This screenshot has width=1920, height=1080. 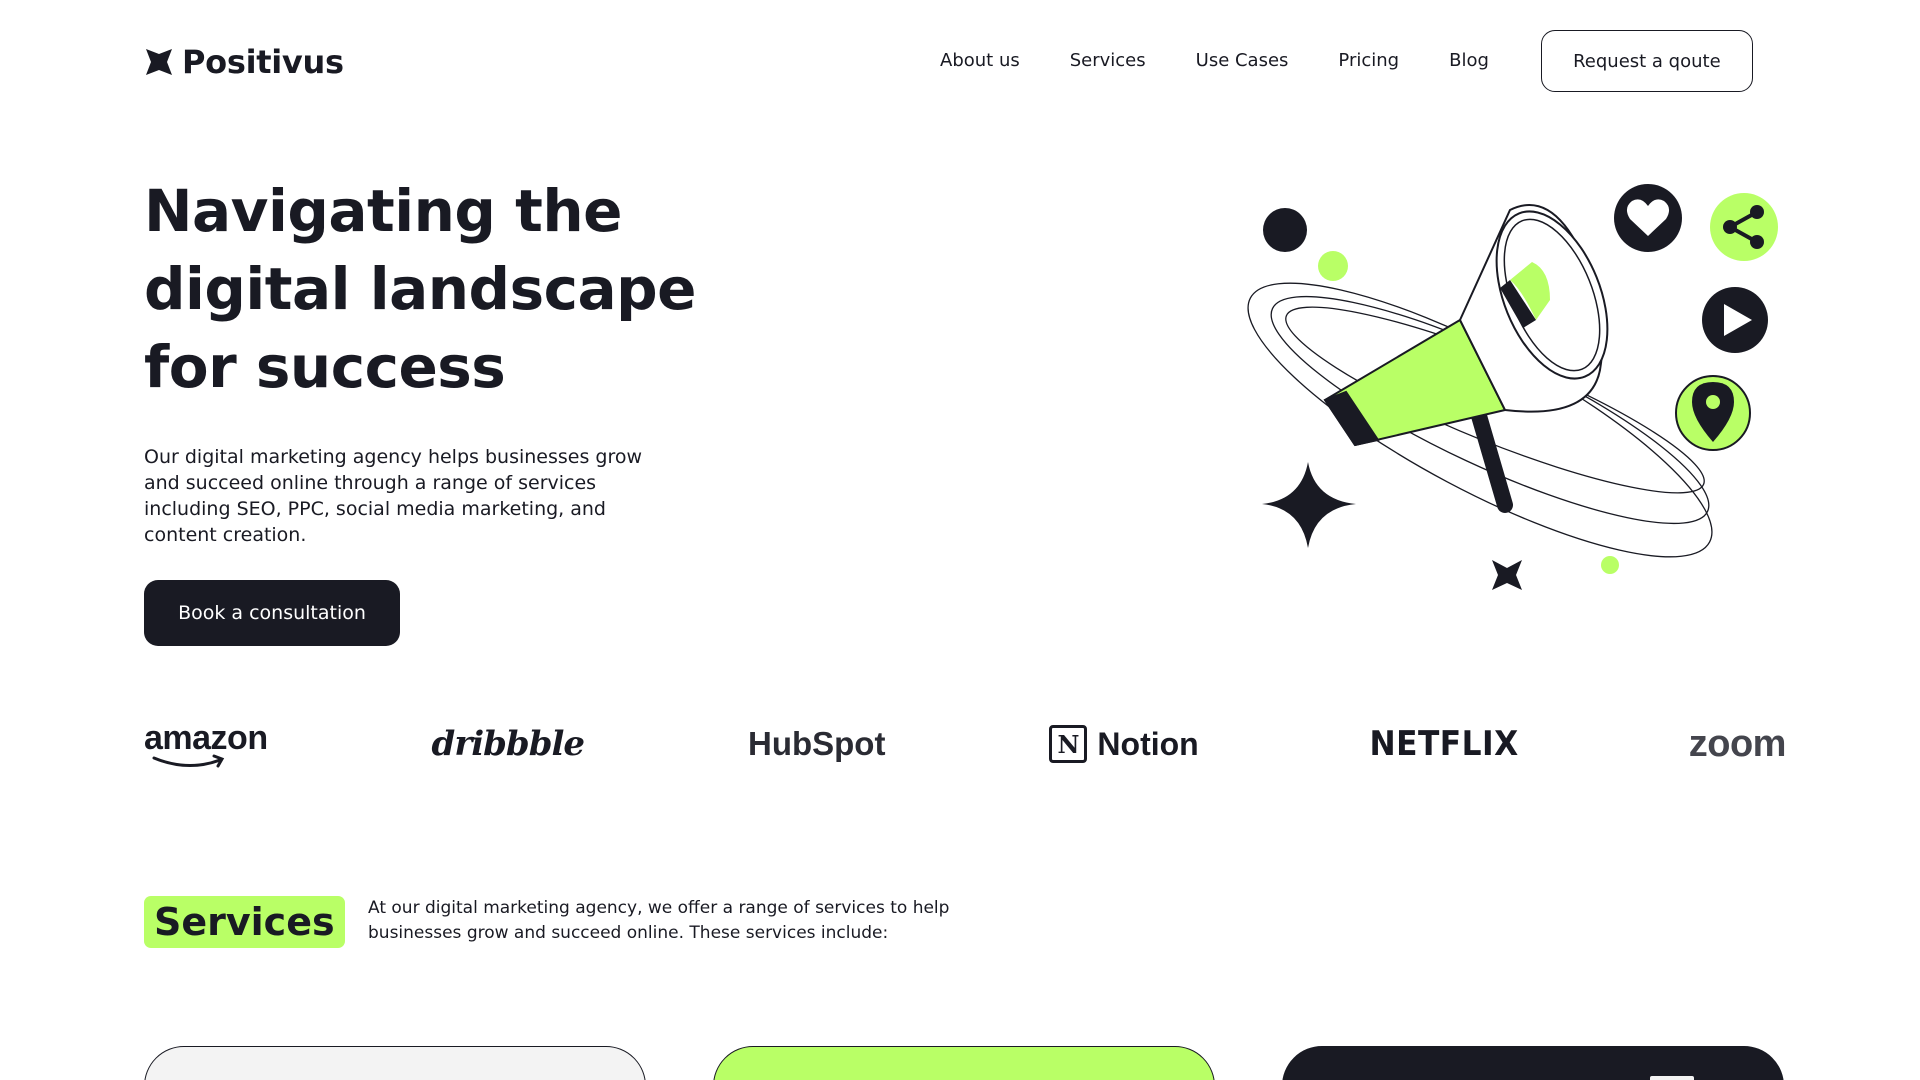 I want to click on nav-pricing: Pricing, so click(x=1368, y=61).